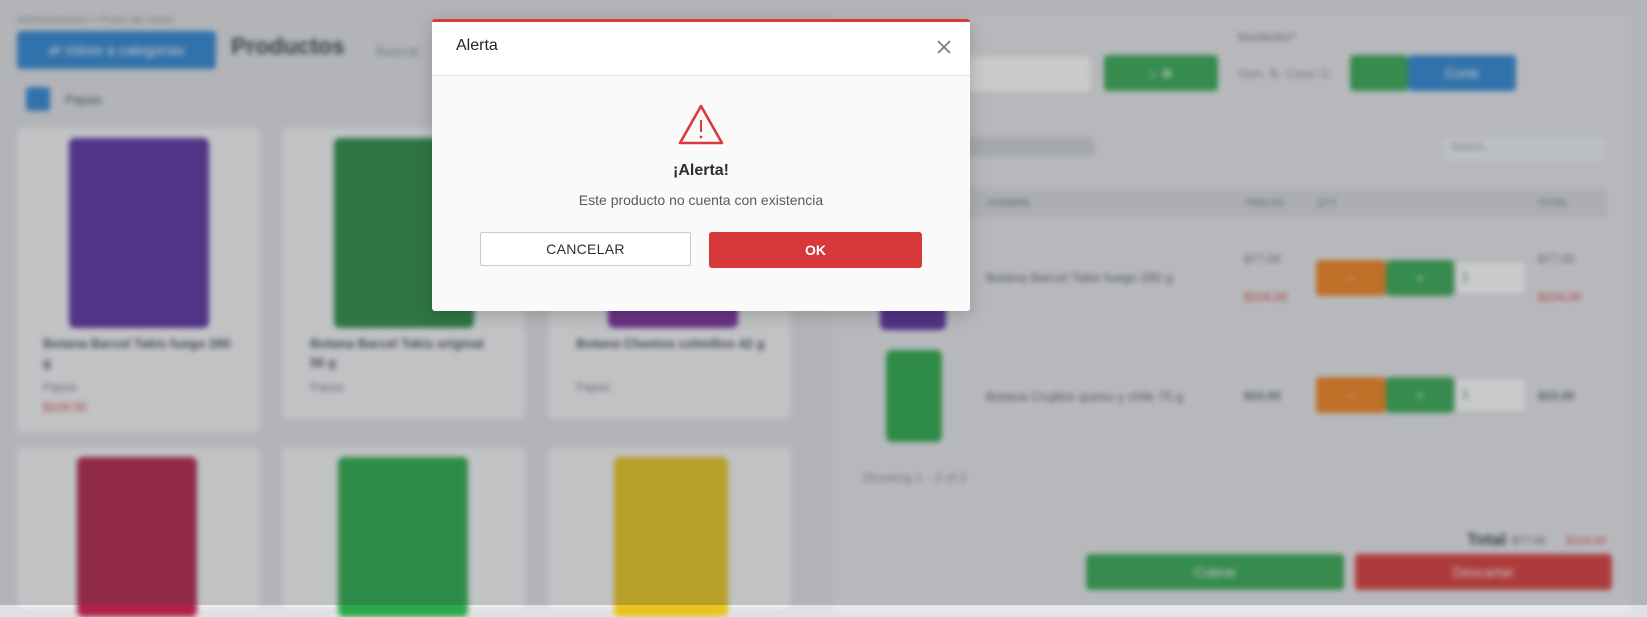 This screenshot has width=1647, height=617. I want to click on dialog-title: Alerta, so click(477, 45).